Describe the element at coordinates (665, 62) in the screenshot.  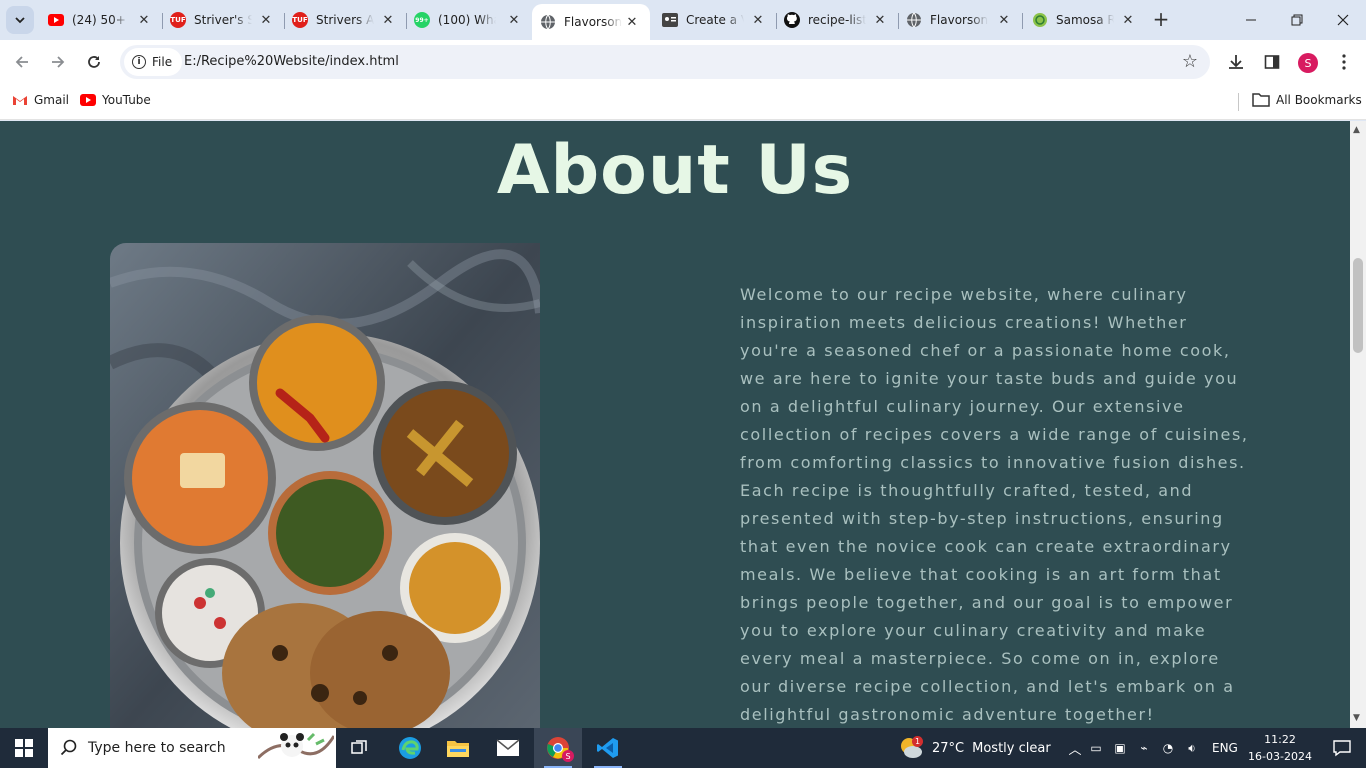
I see `address-bar: i File E:/Recipe%20Website/index.html ☆` at that location.